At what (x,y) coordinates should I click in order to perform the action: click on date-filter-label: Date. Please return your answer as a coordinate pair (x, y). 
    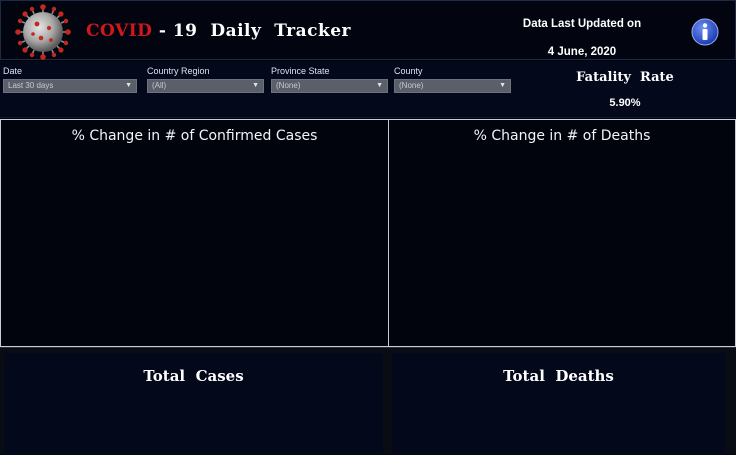
    Looking at the image, I should click on (13, 71).